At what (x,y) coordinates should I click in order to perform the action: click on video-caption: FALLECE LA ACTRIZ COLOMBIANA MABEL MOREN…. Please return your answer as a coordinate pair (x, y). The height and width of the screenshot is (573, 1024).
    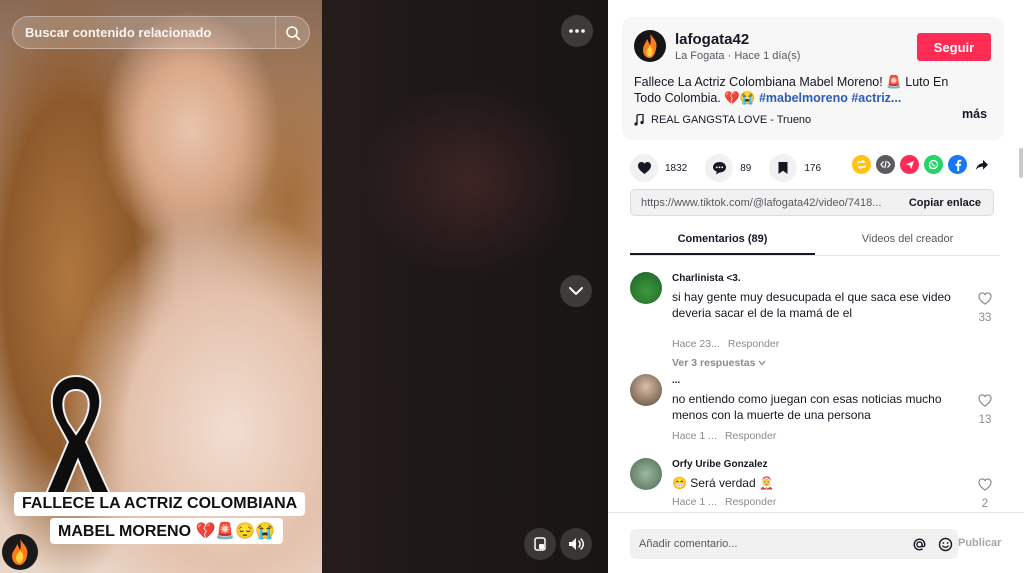
    Looking at the image, I should click on (160, 518).